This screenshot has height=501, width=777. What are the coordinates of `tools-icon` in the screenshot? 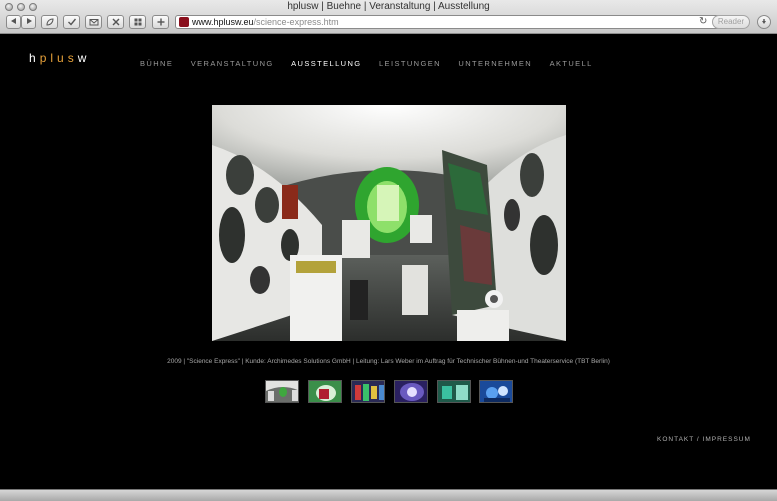 It's located at (115, 22).